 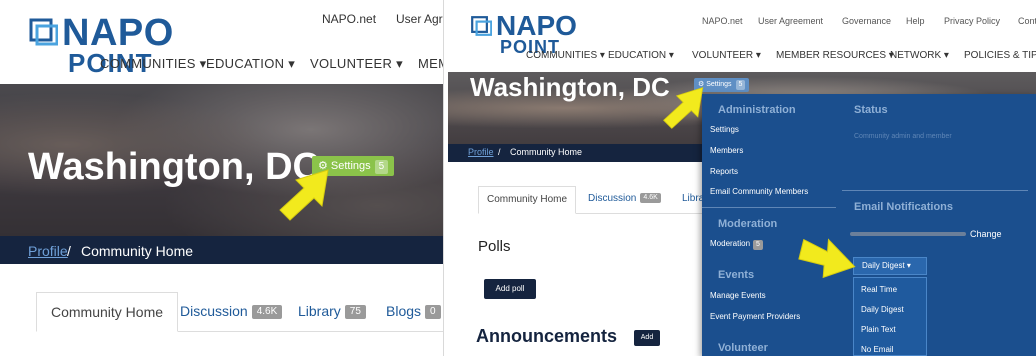 I want to click on tab-label: Blogs, so click(x=404, y=311).